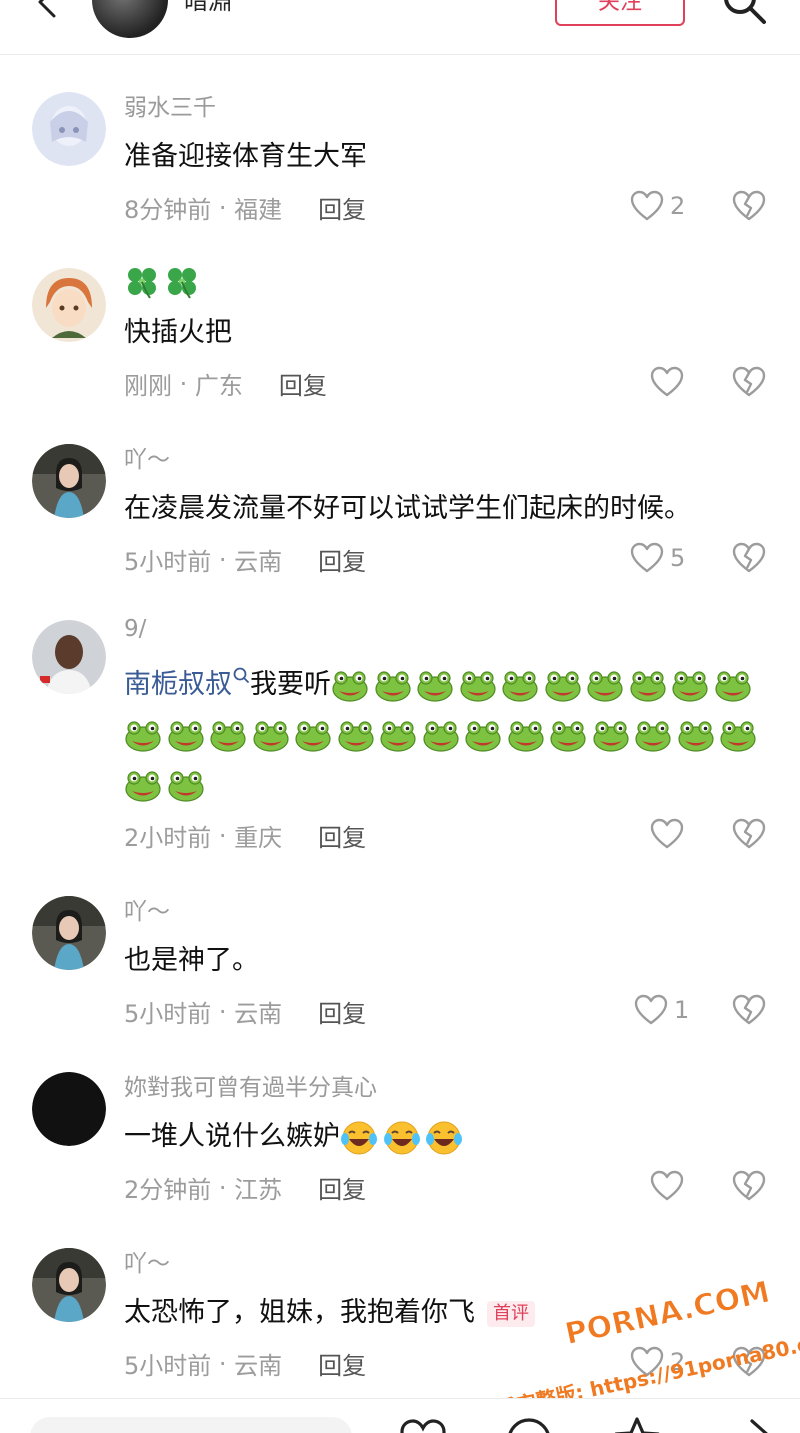 The height and width of the screenshot is (1433, 800). Describe the element at coordinates (299, 1312) in the screenshot. I see `comment-text-body: 太恐怖了，姐妹，我抱着你飞` at that location.